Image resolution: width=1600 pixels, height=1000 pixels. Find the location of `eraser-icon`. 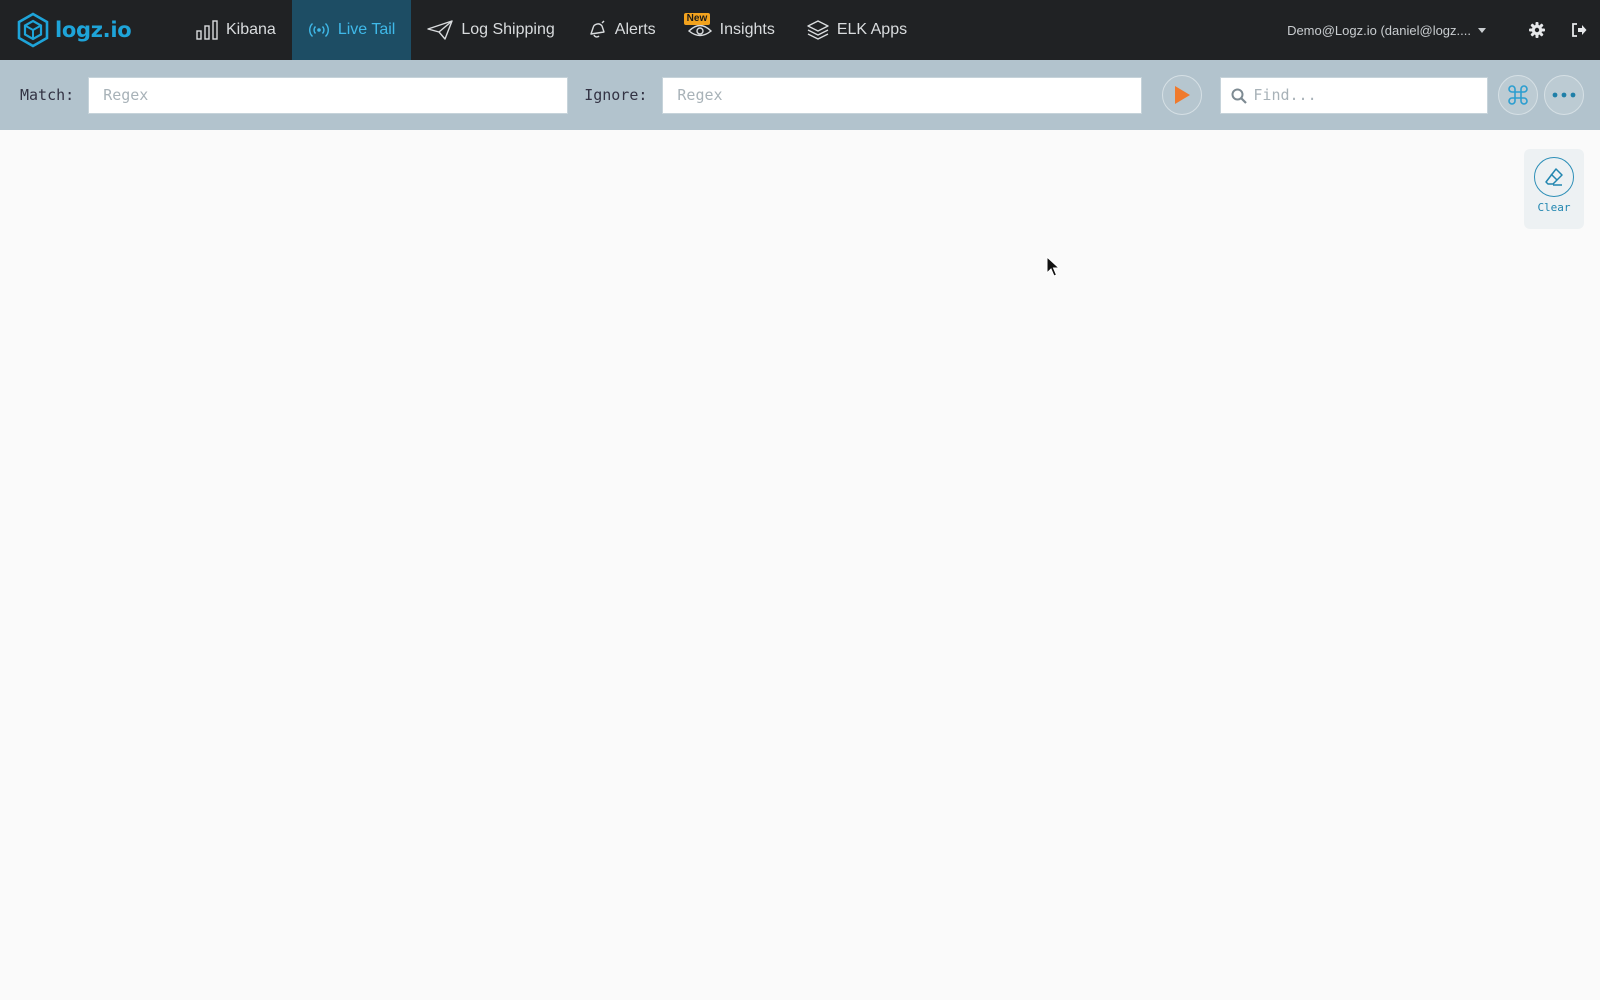

eraser-icon is located at coordinates (1554, 177).